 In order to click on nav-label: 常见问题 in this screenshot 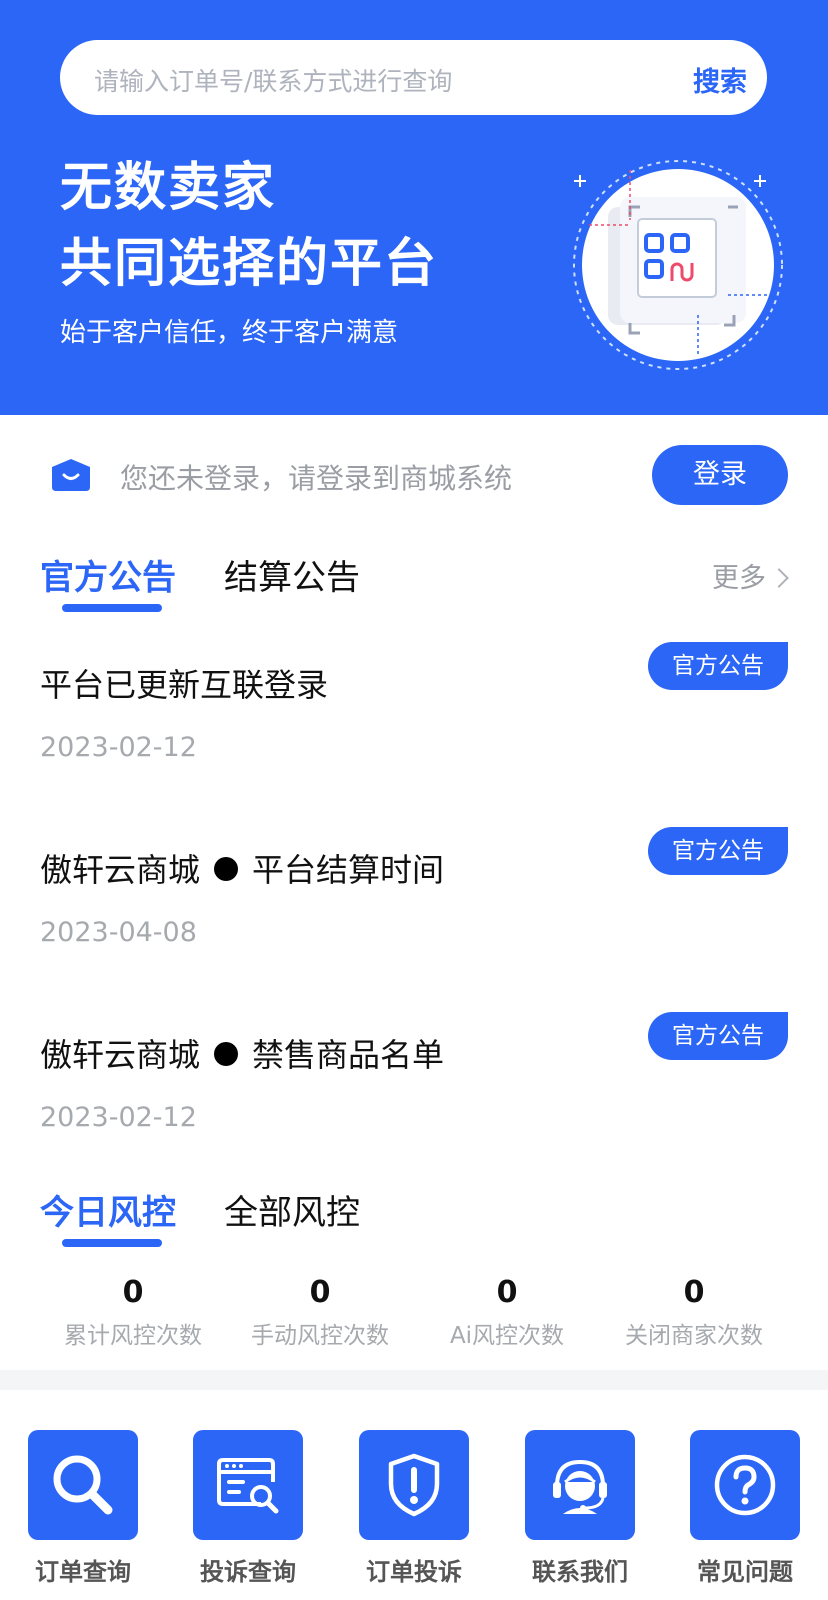, I will do `click(745, 1572)`.